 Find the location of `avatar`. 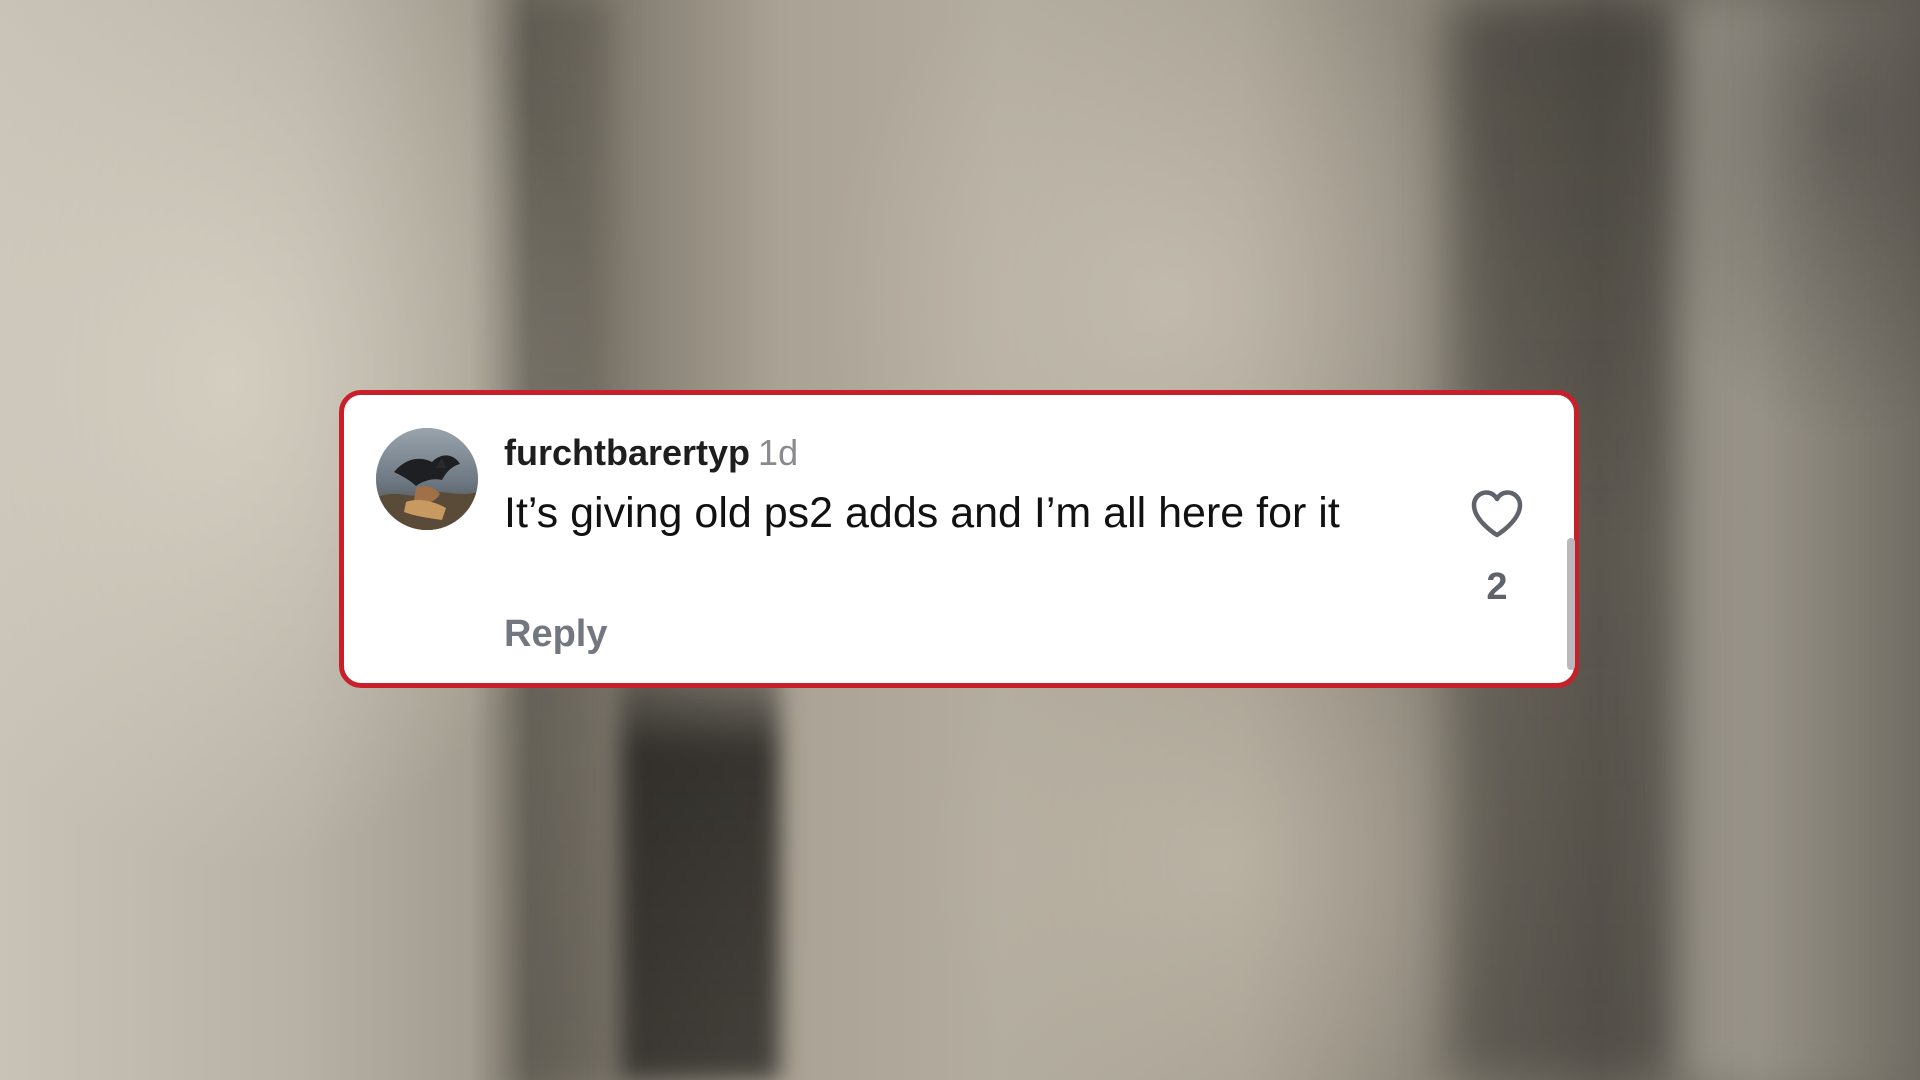

avatar is located at coordinates (427, 479).